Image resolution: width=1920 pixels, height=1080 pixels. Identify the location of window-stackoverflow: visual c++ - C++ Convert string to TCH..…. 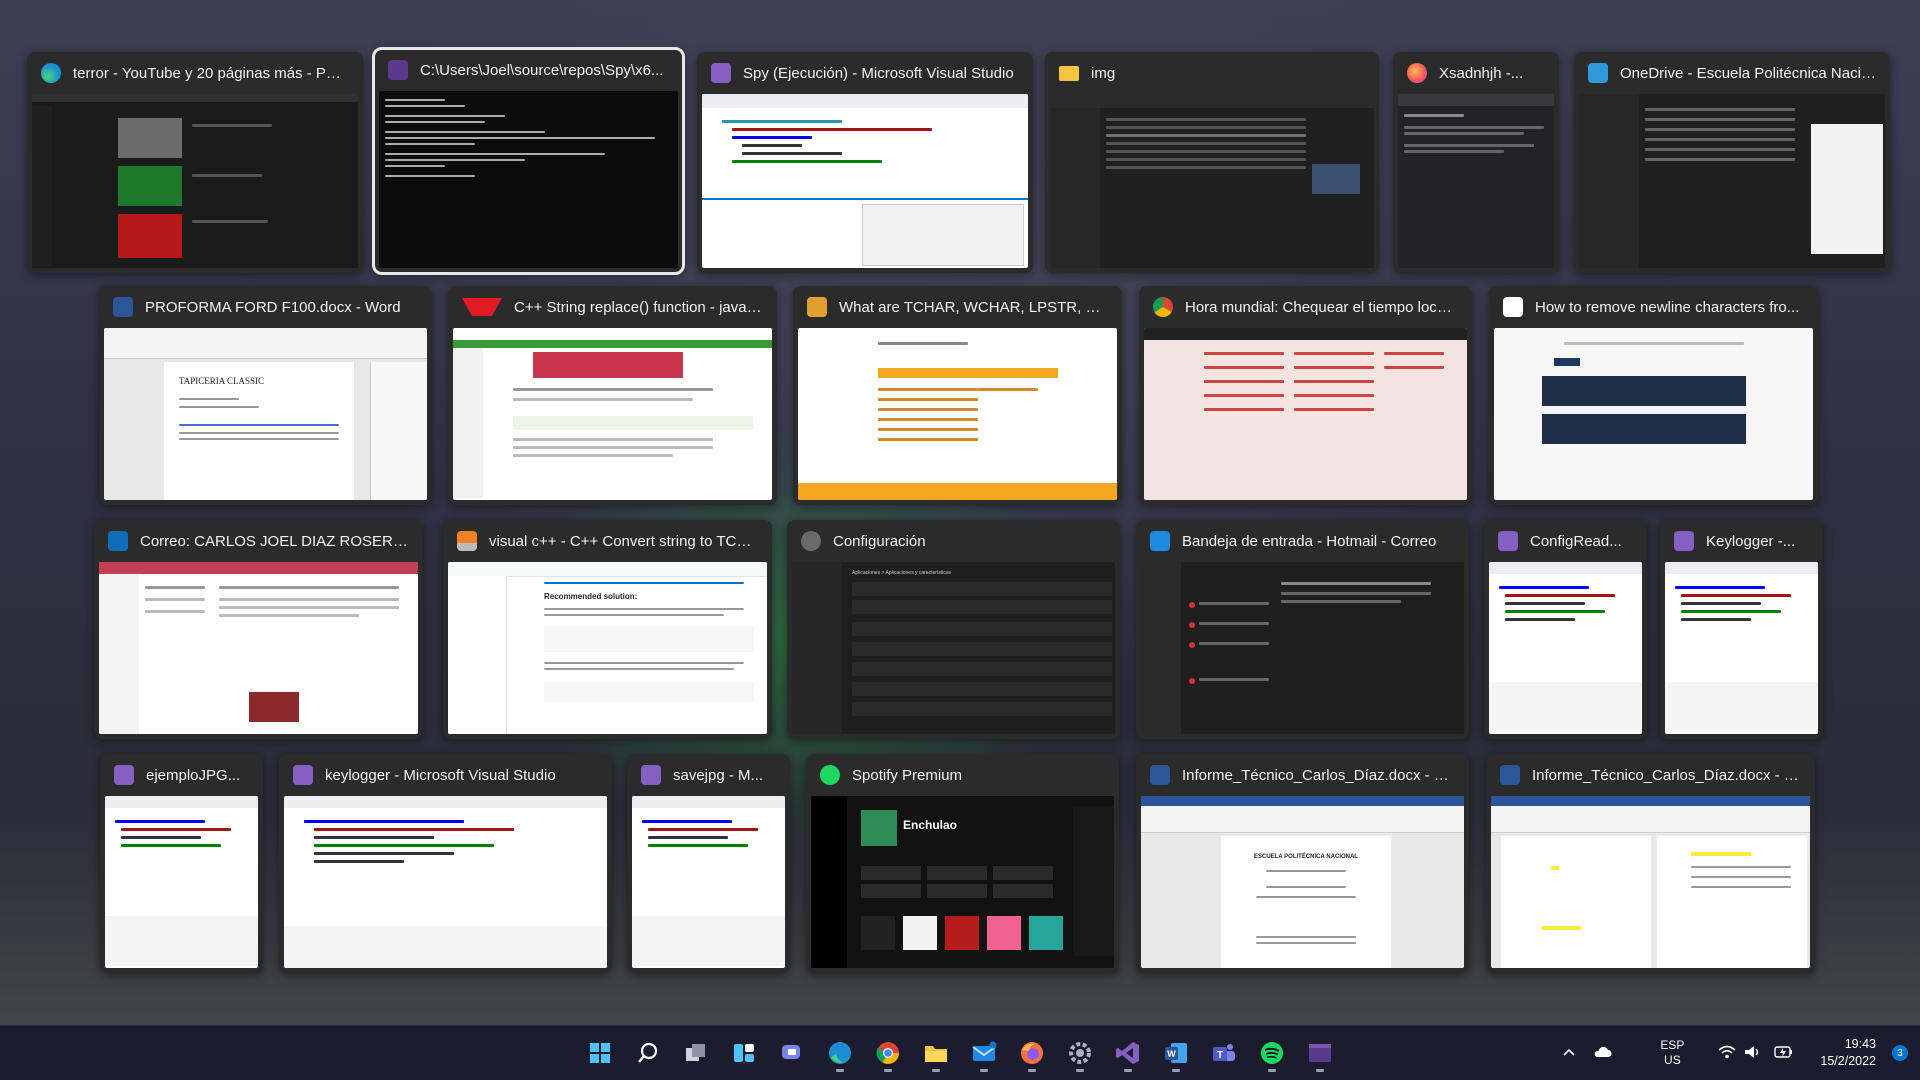
(607, 629).